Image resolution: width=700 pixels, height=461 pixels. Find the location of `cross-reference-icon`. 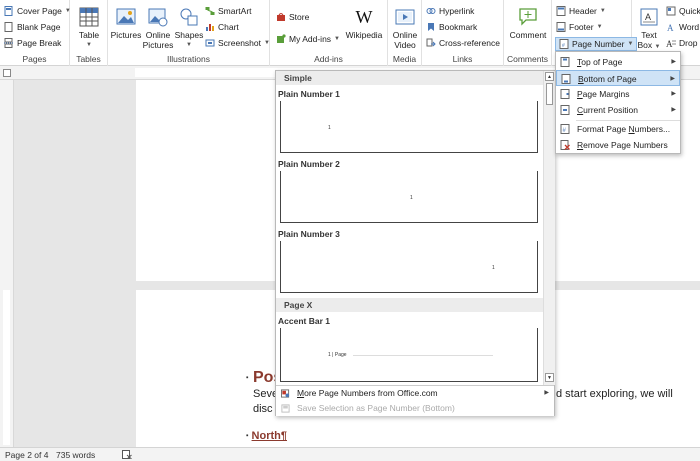

cross-reference-icon is located at coordinates (431, 42).